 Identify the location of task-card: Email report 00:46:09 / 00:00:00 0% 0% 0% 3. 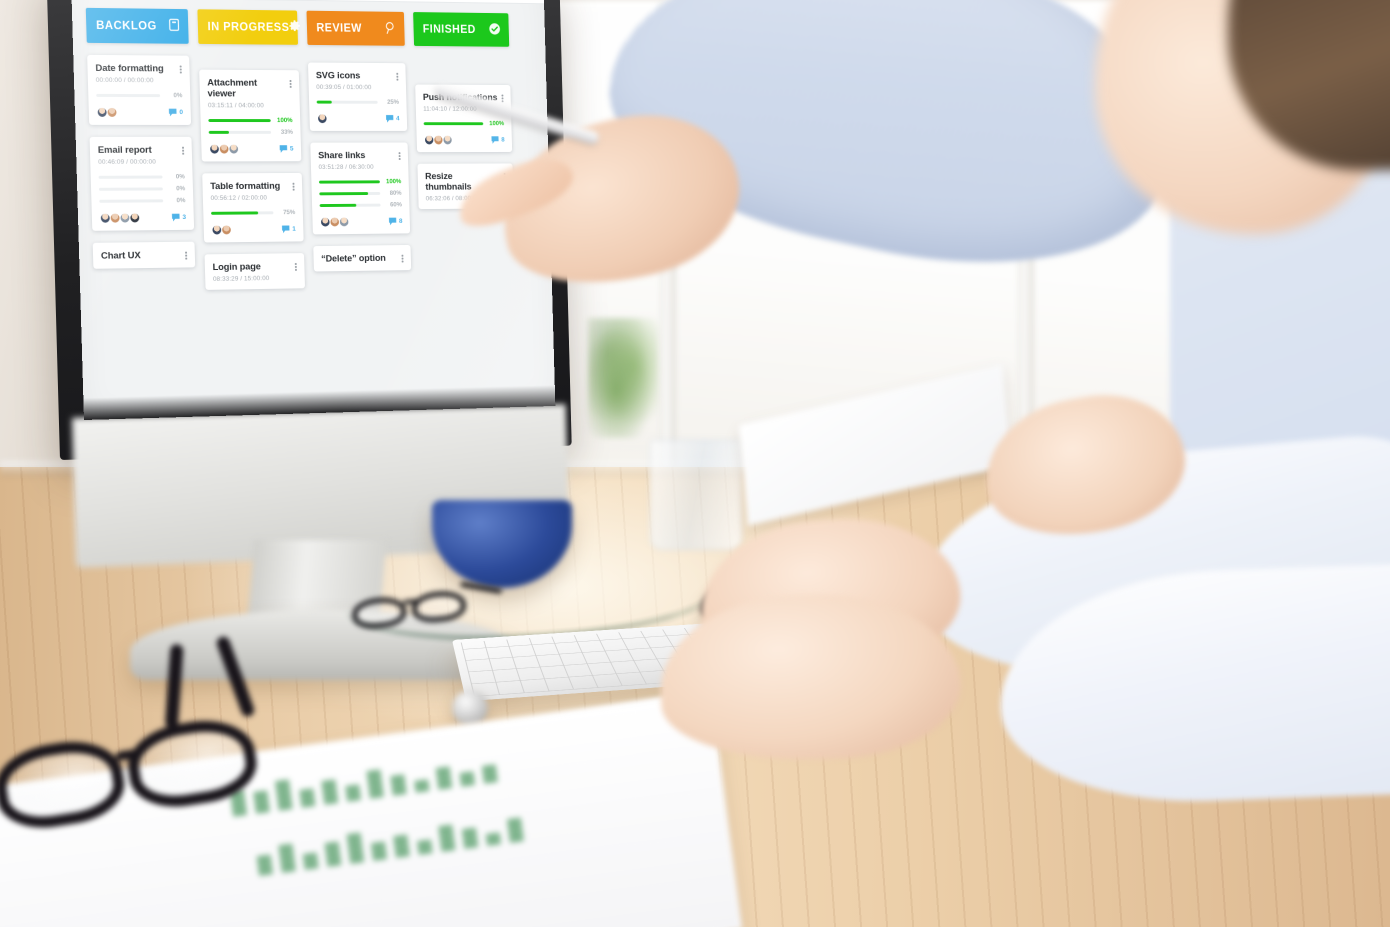
(142, 183).